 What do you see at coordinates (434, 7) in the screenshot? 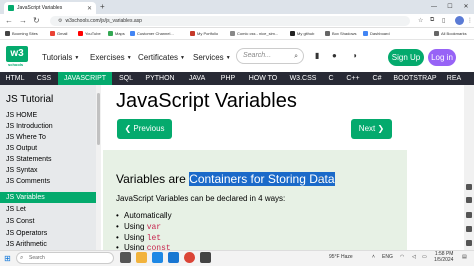
I see `minimize-icon: —` at bounding box center [434, 7].